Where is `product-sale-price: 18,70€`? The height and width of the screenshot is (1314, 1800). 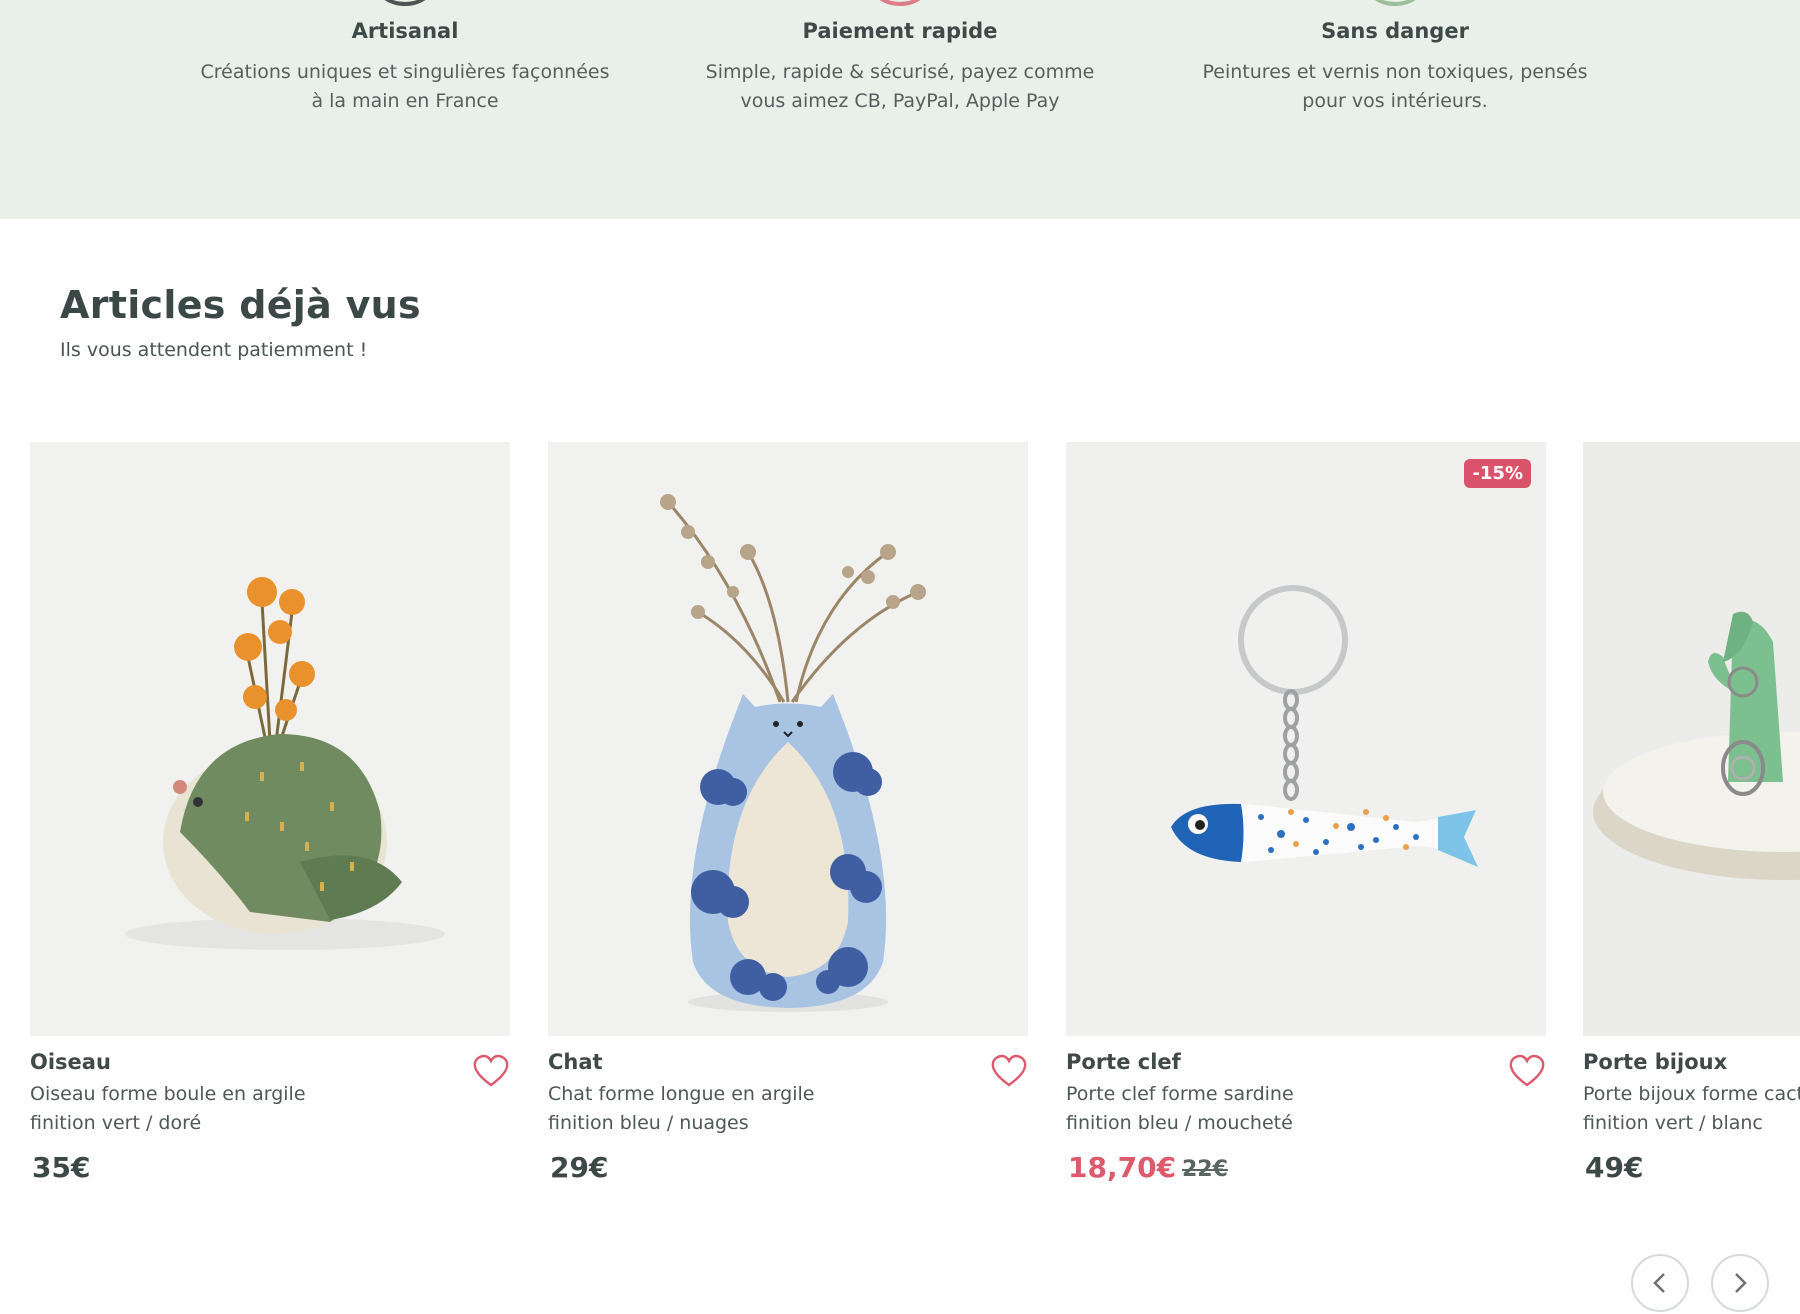
product-sale-price: 18,70€ is located at coordinates (1122, 1167).